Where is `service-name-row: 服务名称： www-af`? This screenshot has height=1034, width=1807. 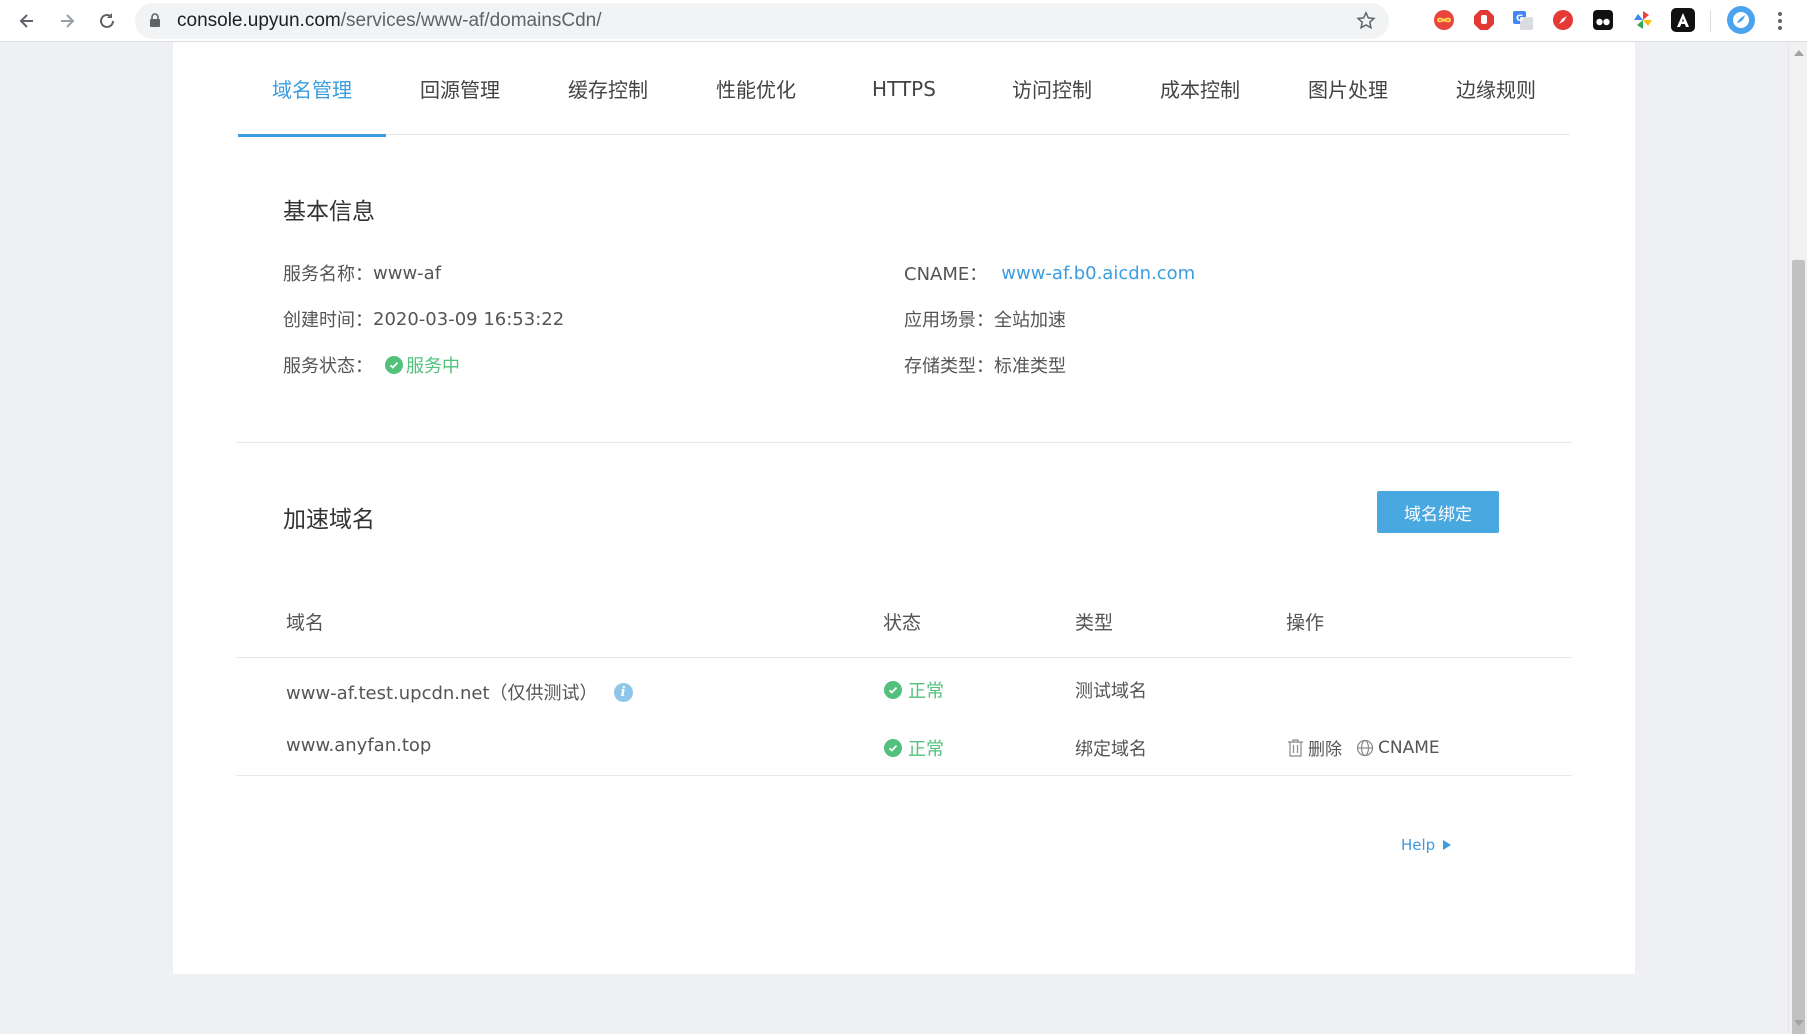
service-name-row: 服务名称： www-af is located at coordinates (362, 273).